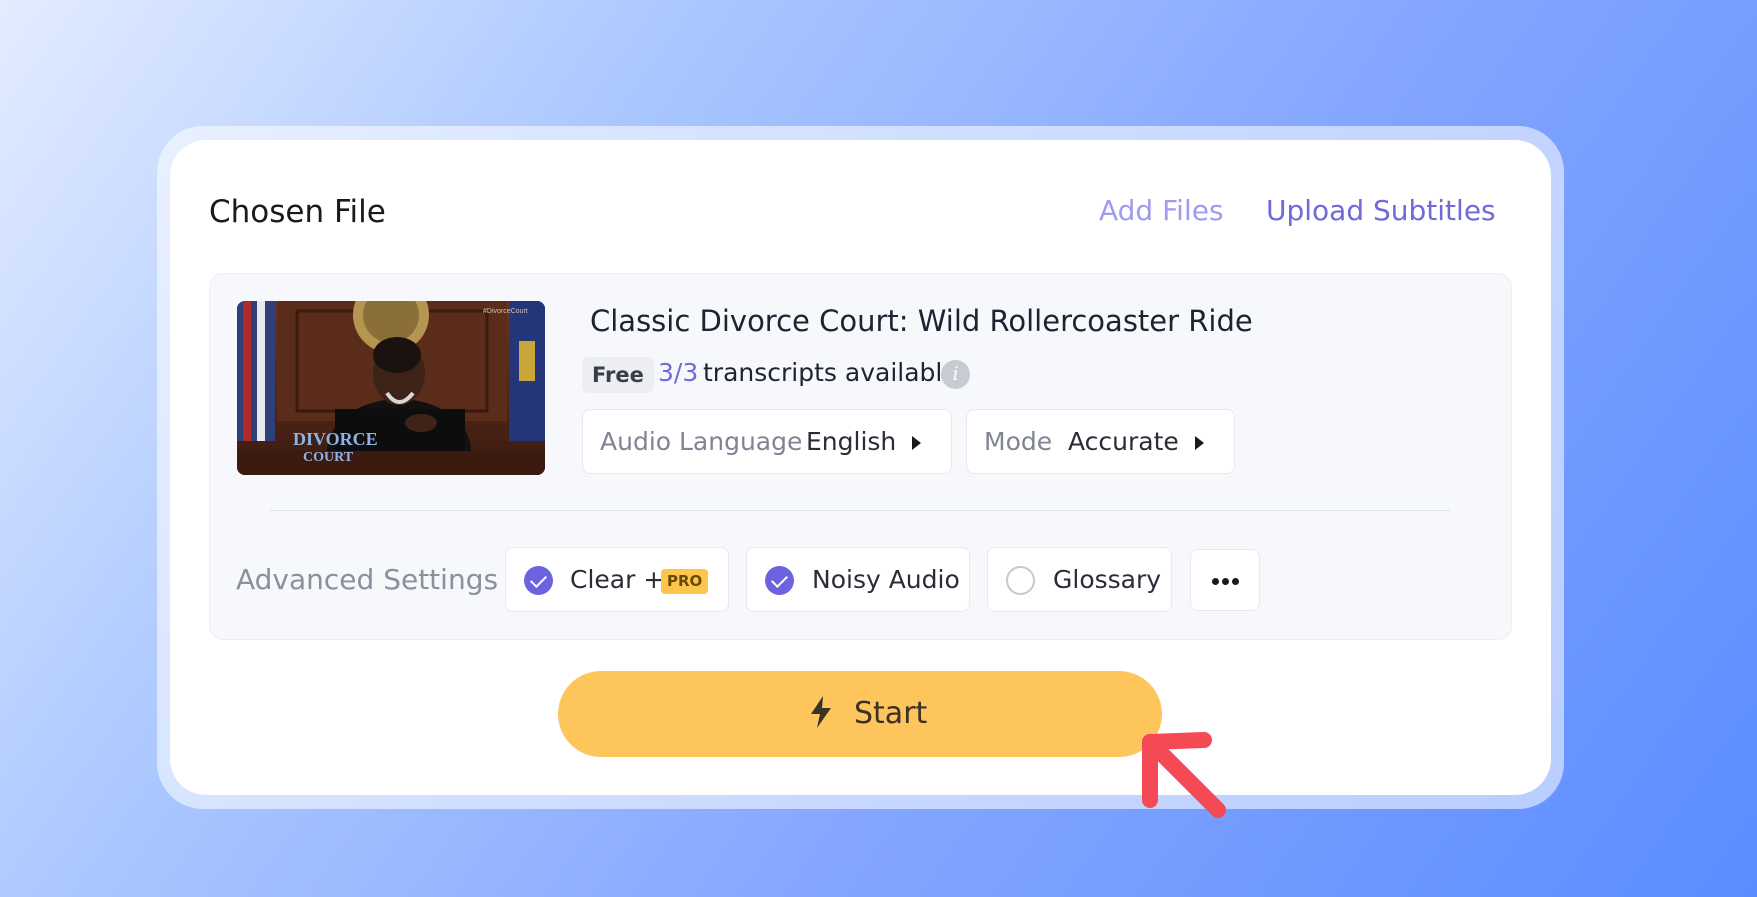 Image resolution: width=1757 pixels, height=897 pixels. I want to click on start-button-label: Start, so click(891, 713).